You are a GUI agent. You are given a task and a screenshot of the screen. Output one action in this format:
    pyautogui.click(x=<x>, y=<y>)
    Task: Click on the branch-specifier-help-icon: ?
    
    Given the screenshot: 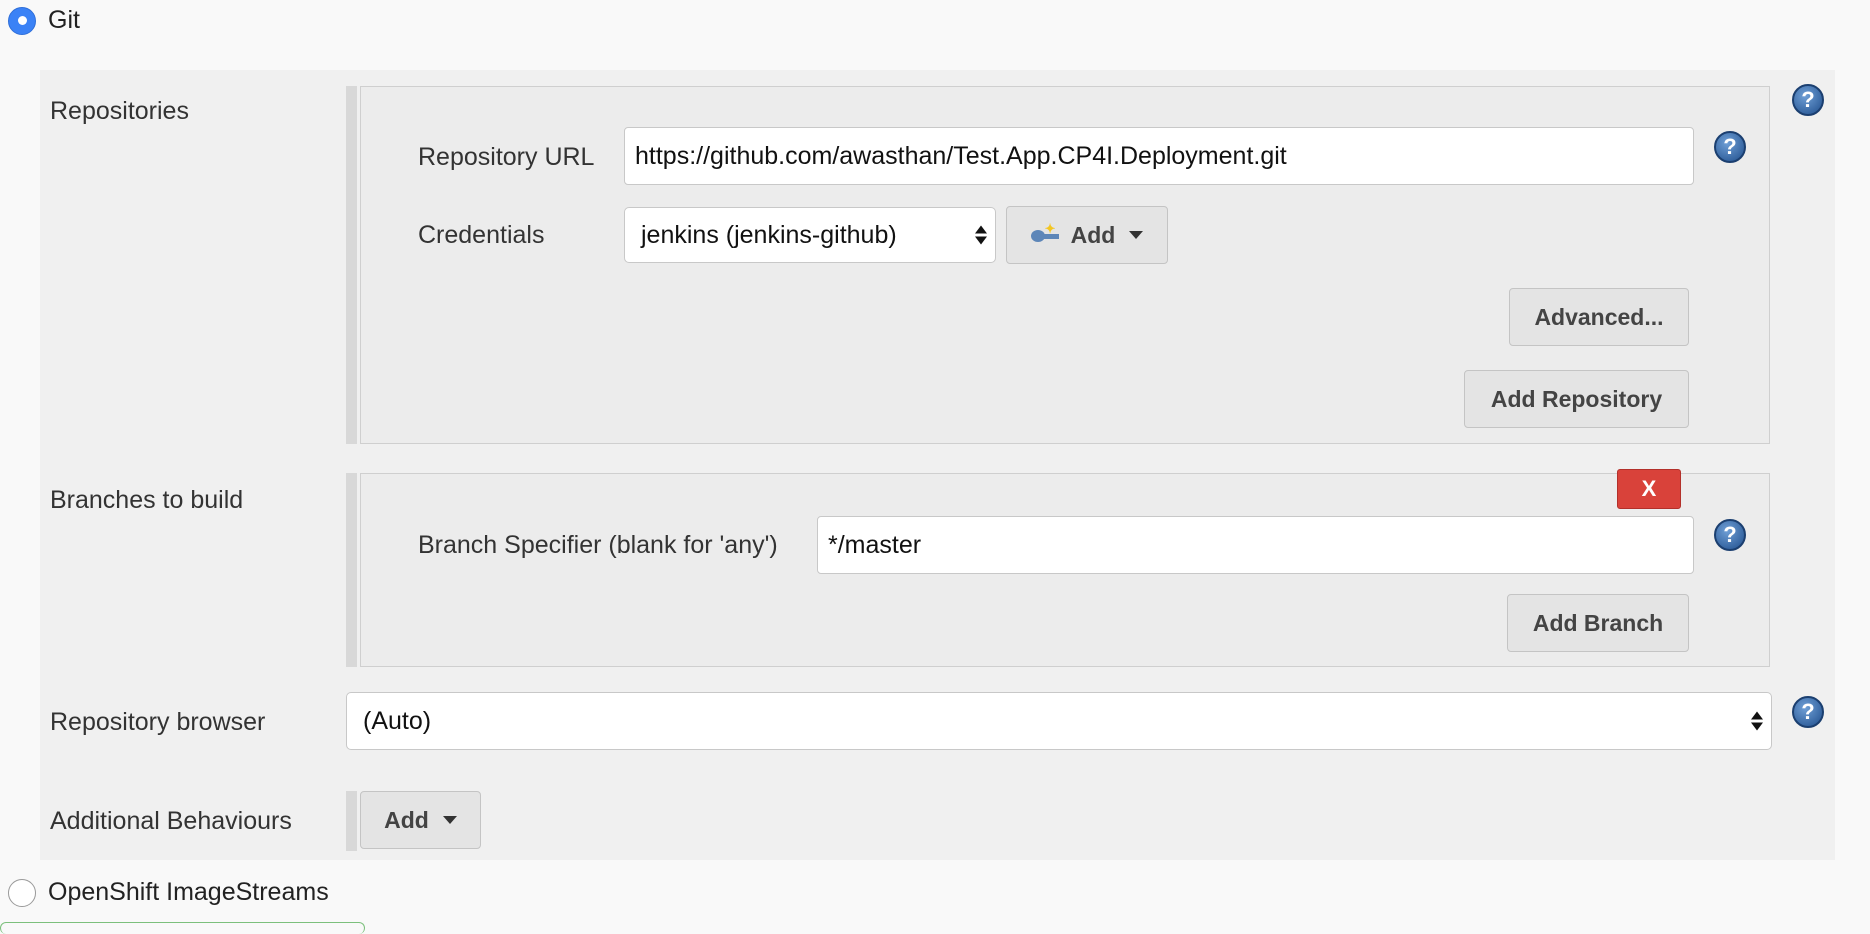 What is the action you would take?
    pyautogui.click(x=1730, y=535)
    